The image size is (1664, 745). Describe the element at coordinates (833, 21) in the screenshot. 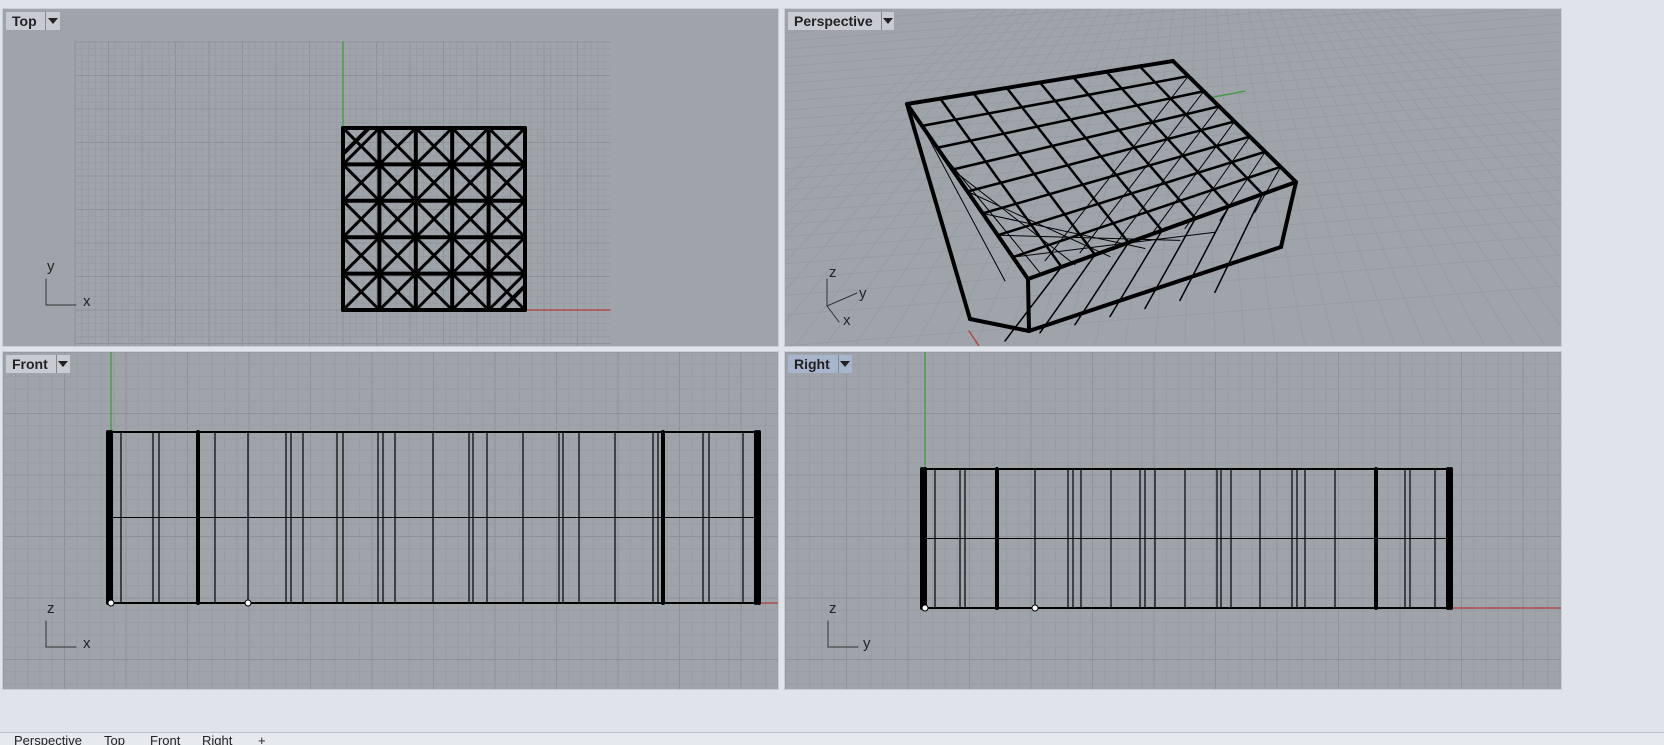

I see `viewport-title: Perspective` at that location.